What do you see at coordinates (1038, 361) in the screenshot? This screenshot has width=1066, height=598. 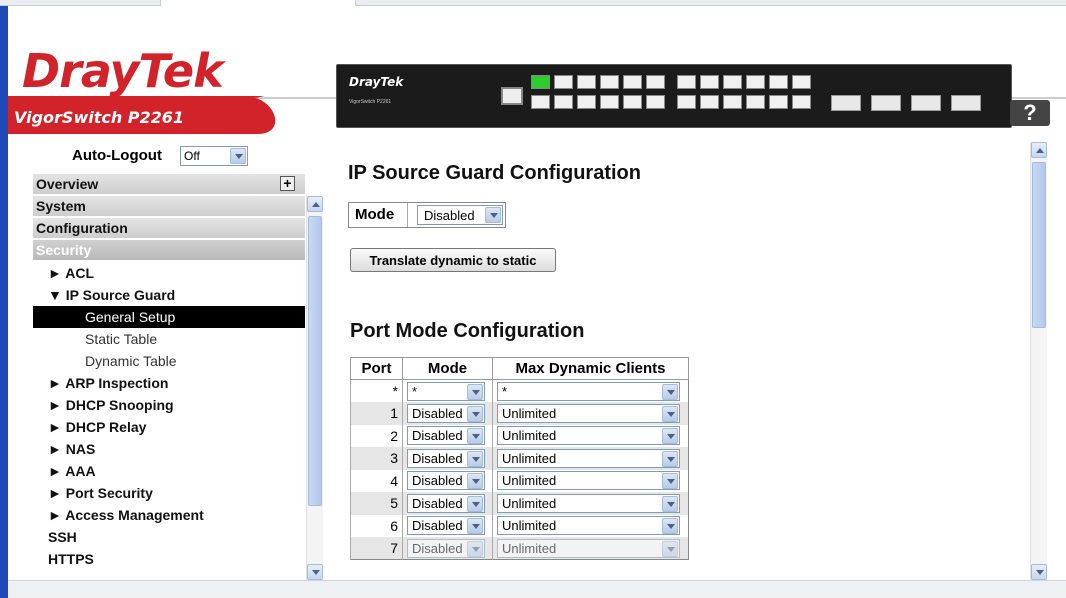 I see `main-scrollbar` at bounding box center [1038, 361].